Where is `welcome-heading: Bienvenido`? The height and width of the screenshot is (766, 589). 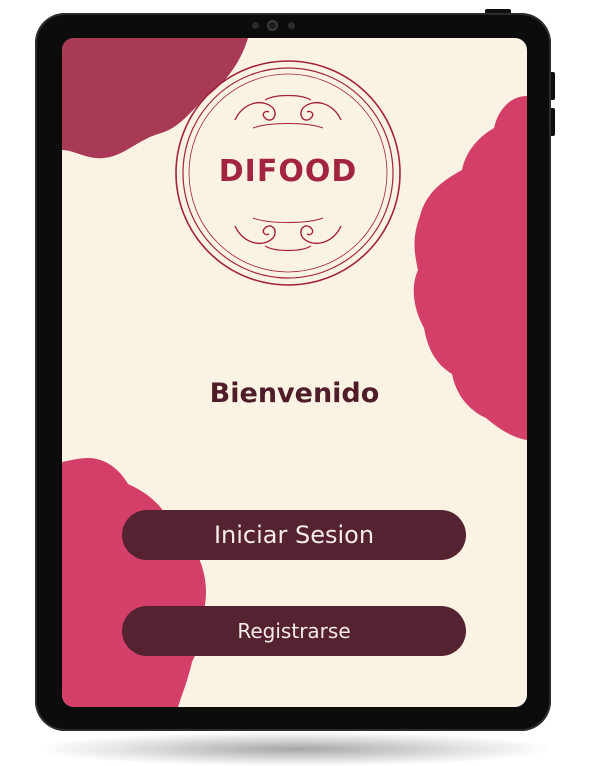 welcome-heading: Bienvenido is located at coordinates (294, 393).